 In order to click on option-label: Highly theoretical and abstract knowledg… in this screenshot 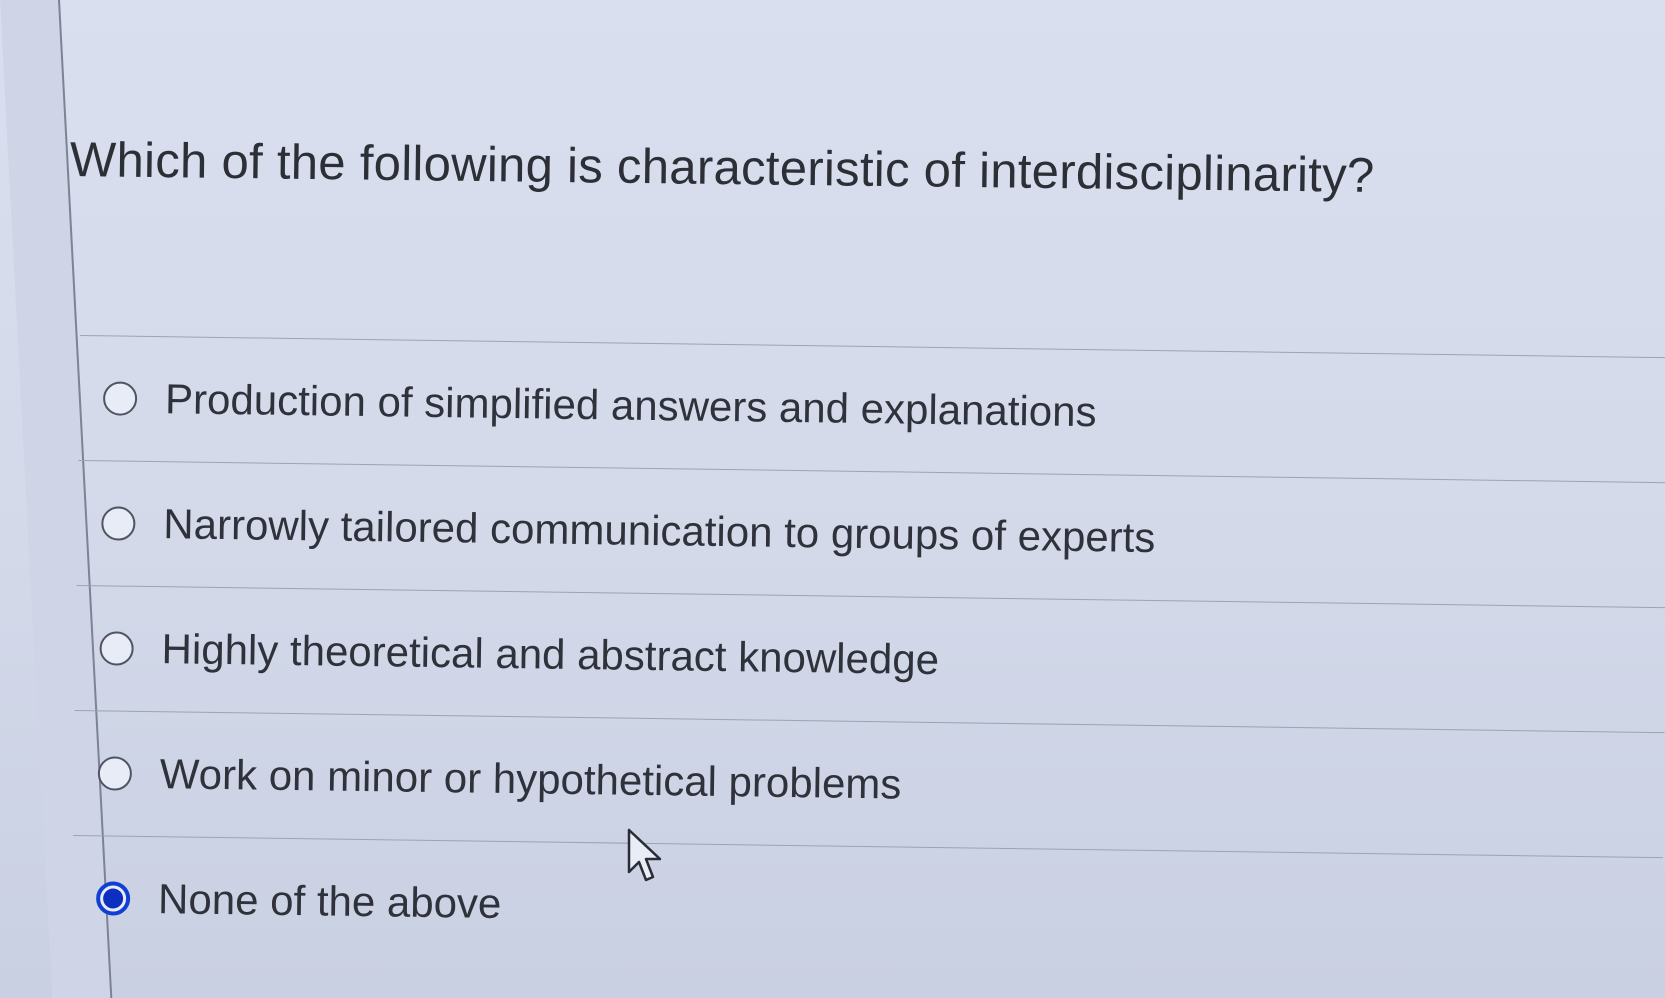, I will do `click(550, 654)`.